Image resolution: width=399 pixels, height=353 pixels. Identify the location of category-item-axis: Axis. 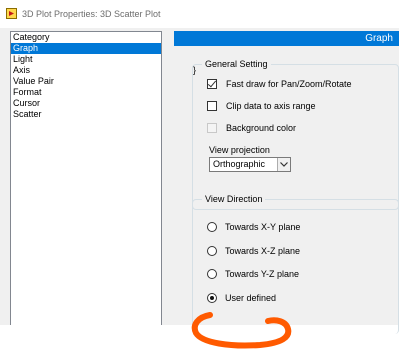
(86, 70).